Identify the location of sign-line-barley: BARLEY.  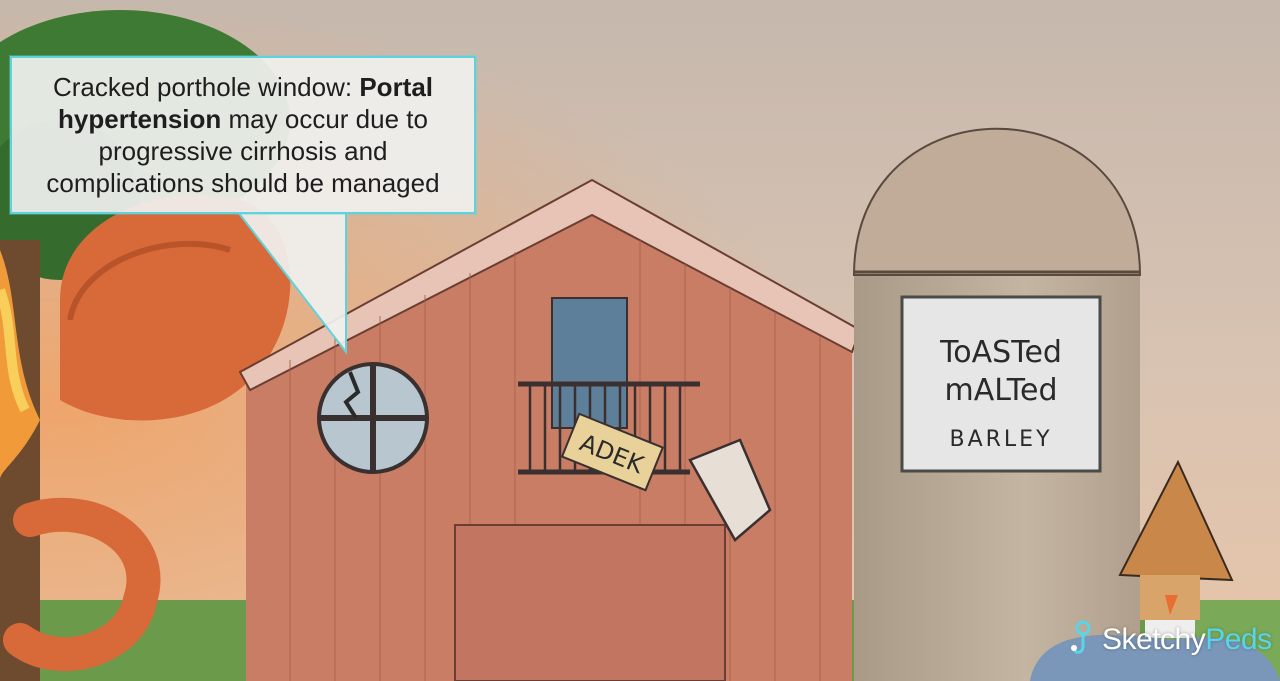
(1000, 439).